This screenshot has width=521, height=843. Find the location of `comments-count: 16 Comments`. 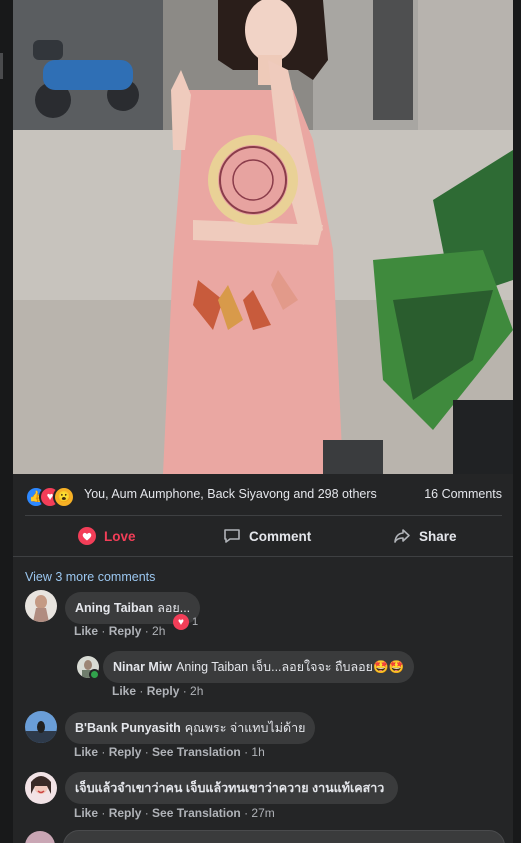

comments-count: 16 Comments is located at coordinates (463, 494).